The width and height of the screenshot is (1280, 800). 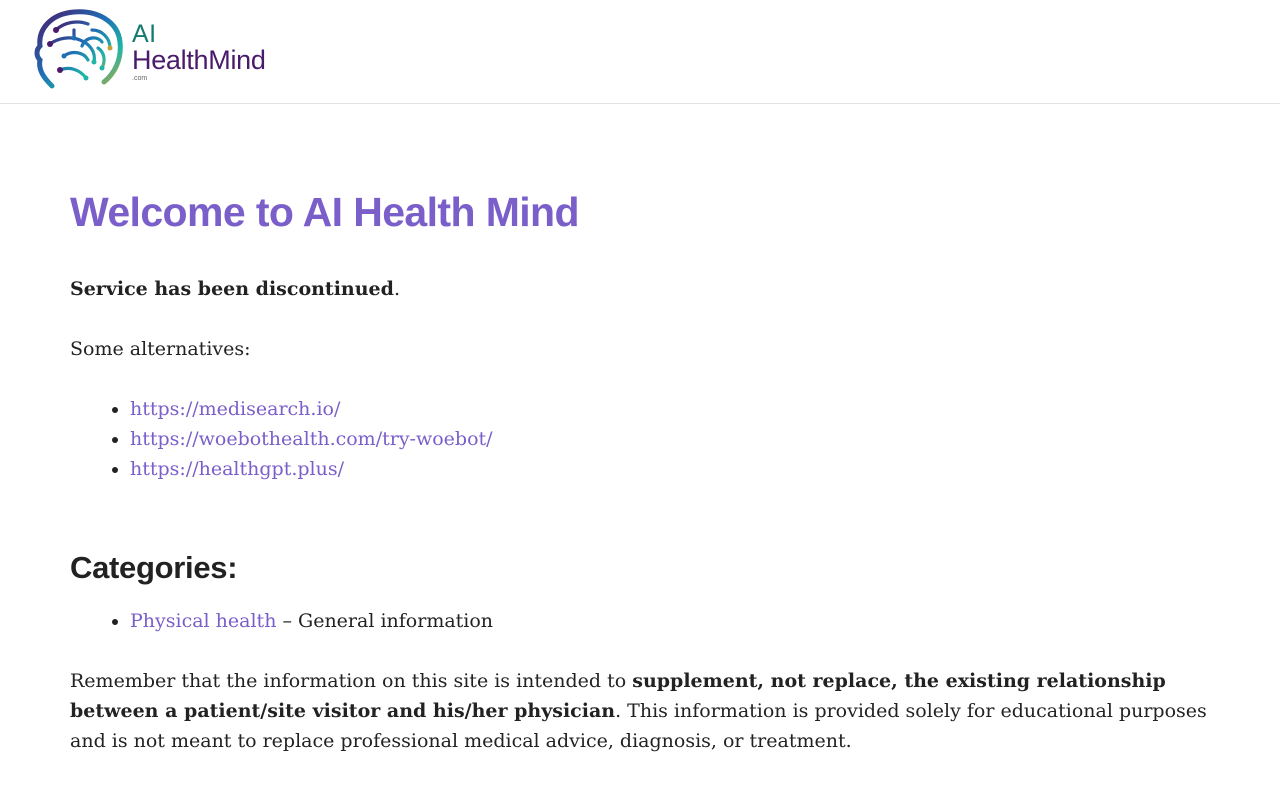 What do you see at coordinates (78, 49) in the screenshot?
I see `brain-circuit-head-icon` at bounding box center [78, 49].